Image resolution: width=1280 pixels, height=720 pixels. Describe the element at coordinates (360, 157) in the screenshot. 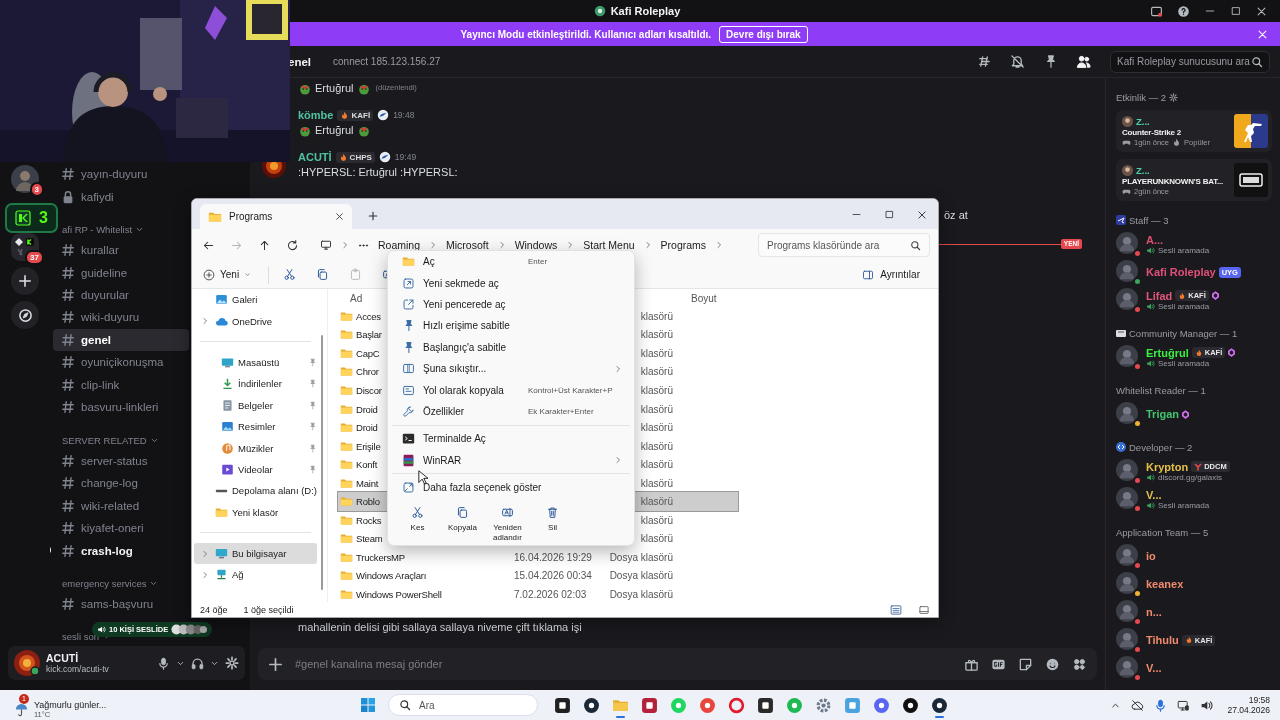

I see `tag-label: CHPS` at that location.